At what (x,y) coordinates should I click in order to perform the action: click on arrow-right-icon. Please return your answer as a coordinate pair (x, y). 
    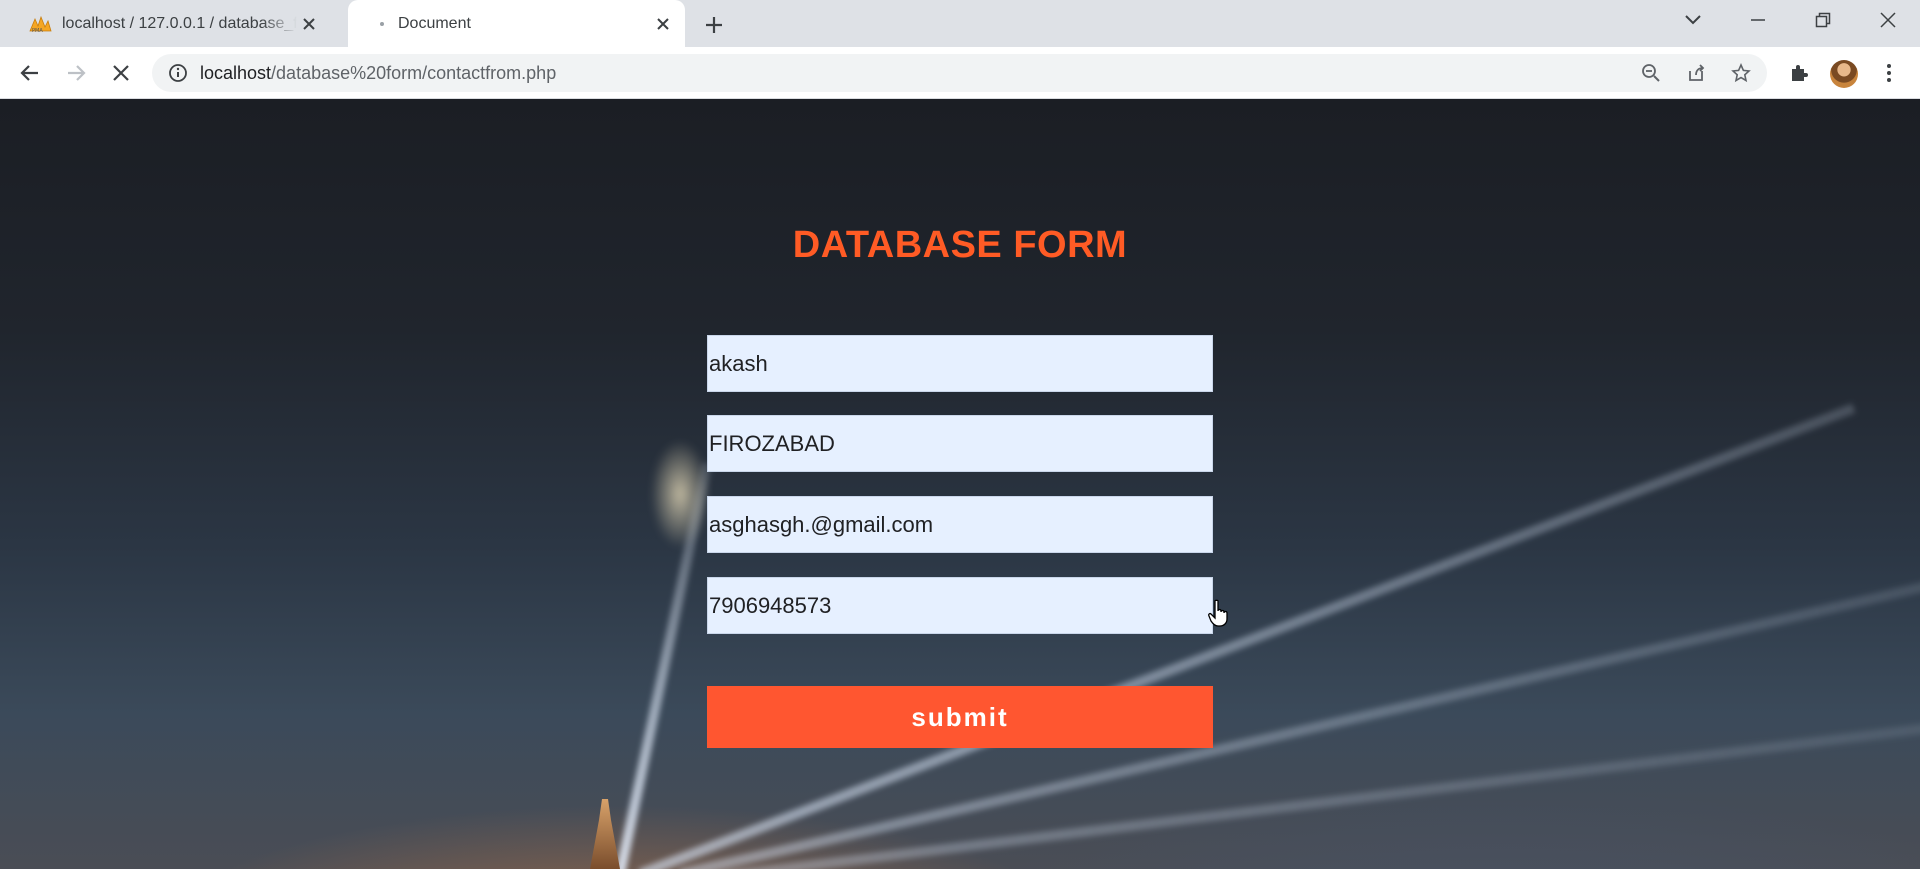
    Looking at the image, I should click on (77, 73).